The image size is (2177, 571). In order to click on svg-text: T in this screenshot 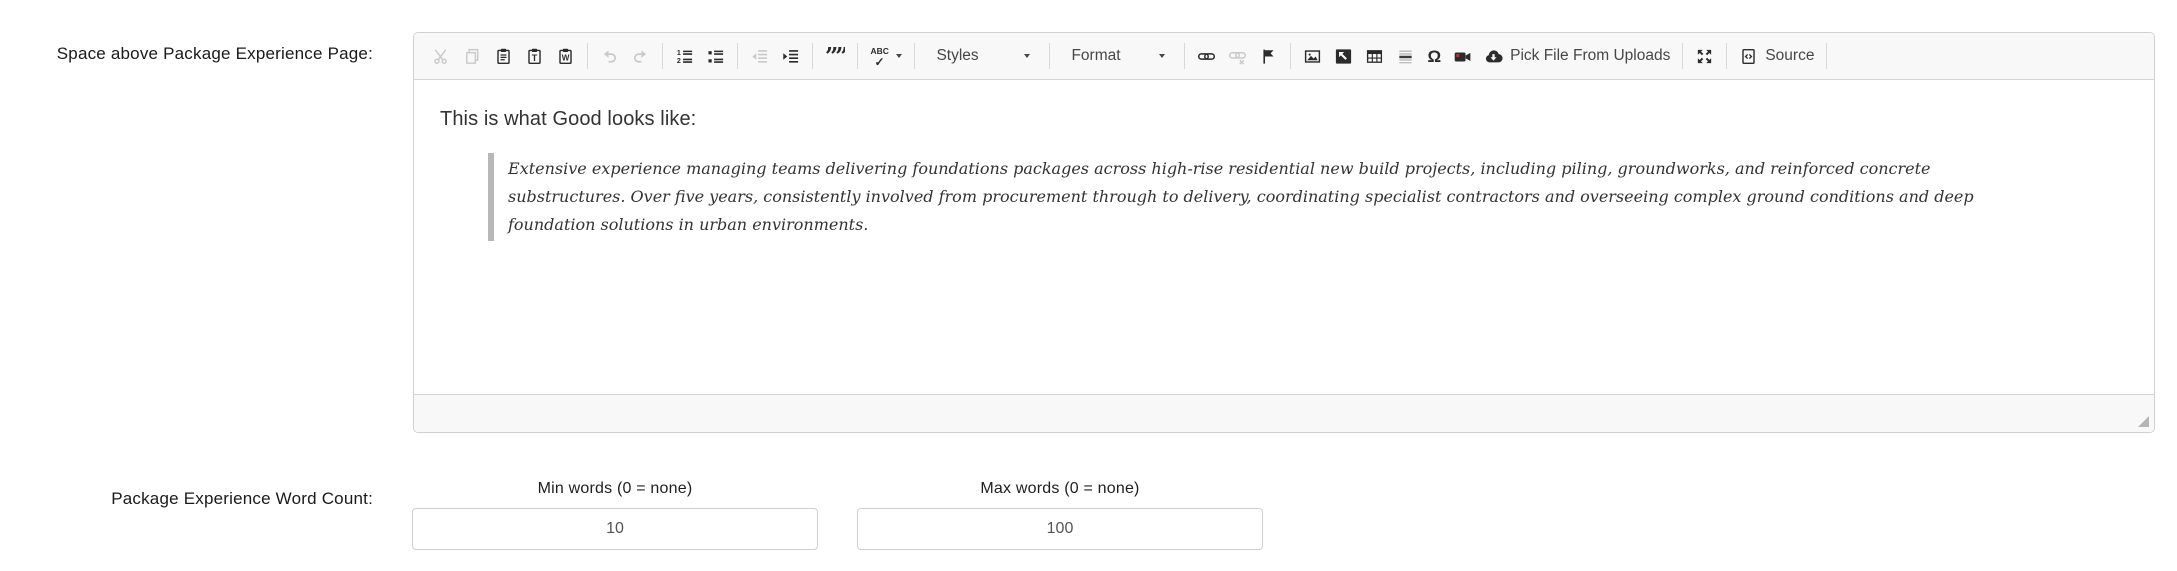, I will do `click(535, 57)`.